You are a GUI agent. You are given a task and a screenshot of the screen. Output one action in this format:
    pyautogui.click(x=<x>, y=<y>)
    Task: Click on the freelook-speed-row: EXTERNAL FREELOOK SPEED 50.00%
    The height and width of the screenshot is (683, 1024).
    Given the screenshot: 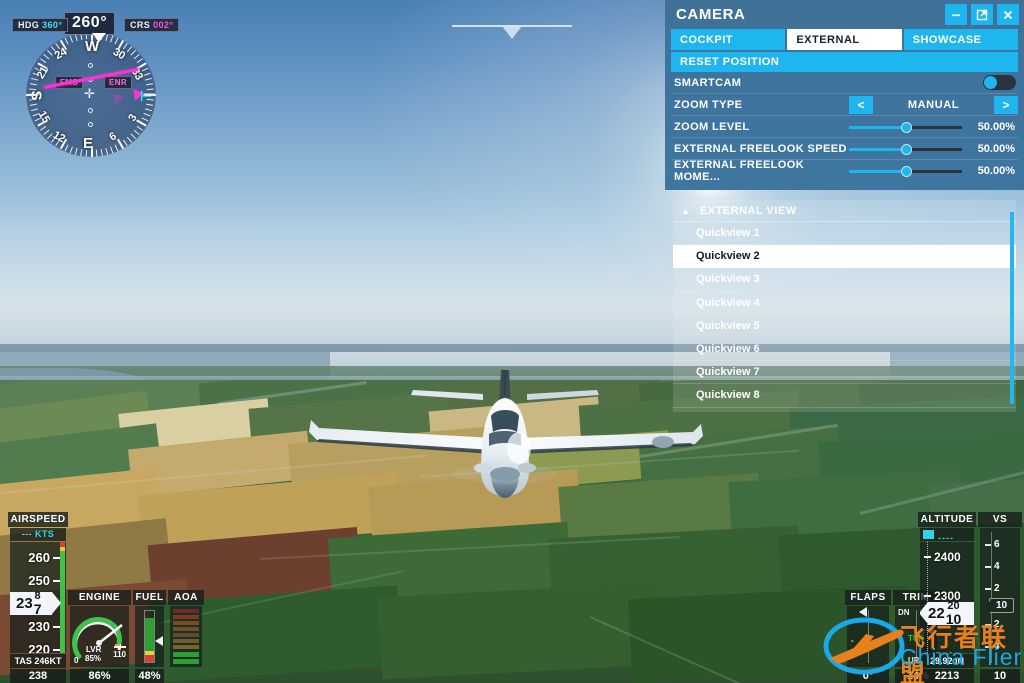 What is the action you would take?
    pyautogui.click(x=844, y=149)
    